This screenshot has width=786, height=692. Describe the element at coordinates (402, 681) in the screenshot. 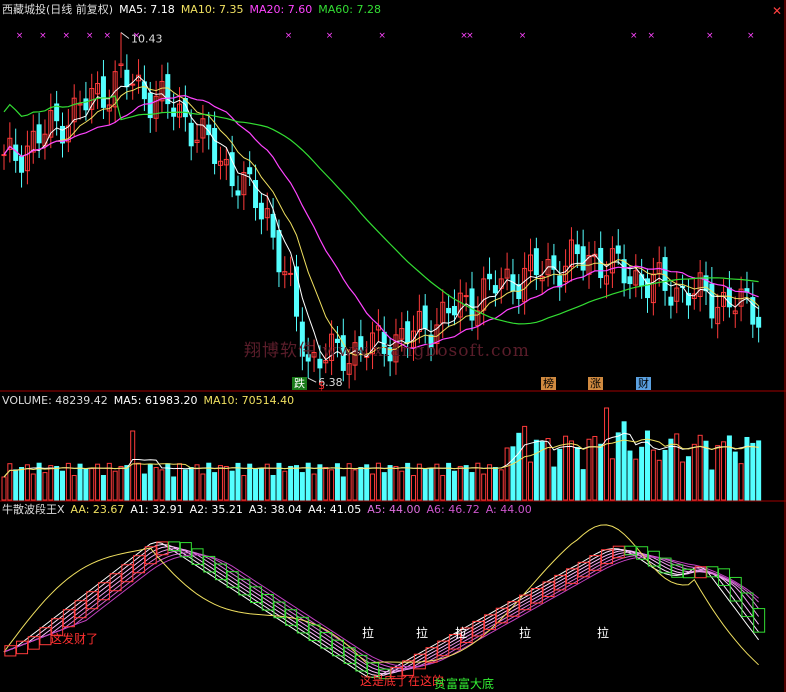

I see `note-bottom-left: 这是底了在这的` at that location.